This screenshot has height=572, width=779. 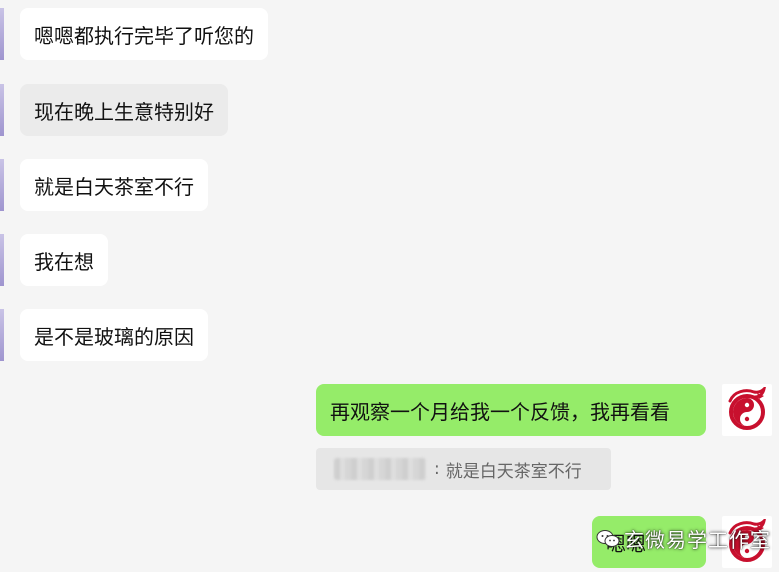 What do you see at coordinates (513, 471) in the screenshot?
I see `quote-text: 就是白天茶室不行` at bounding box center [513, 471].